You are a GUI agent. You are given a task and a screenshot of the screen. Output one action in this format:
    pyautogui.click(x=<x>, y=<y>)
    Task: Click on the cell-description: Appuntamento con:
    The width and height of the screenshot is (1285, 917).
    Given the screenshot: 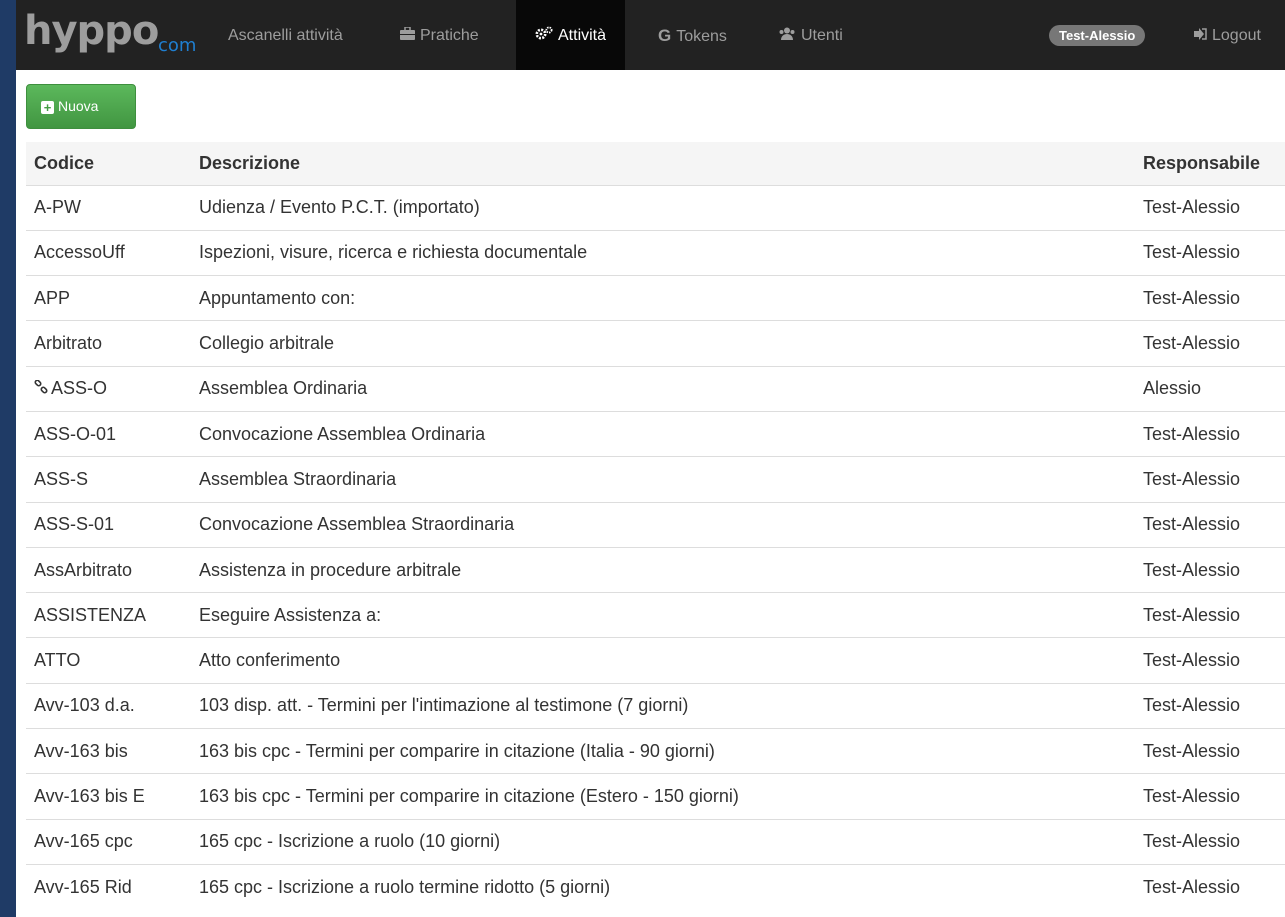 What is the action you would take?
    pyautogui.click(x=663, y=298)
    